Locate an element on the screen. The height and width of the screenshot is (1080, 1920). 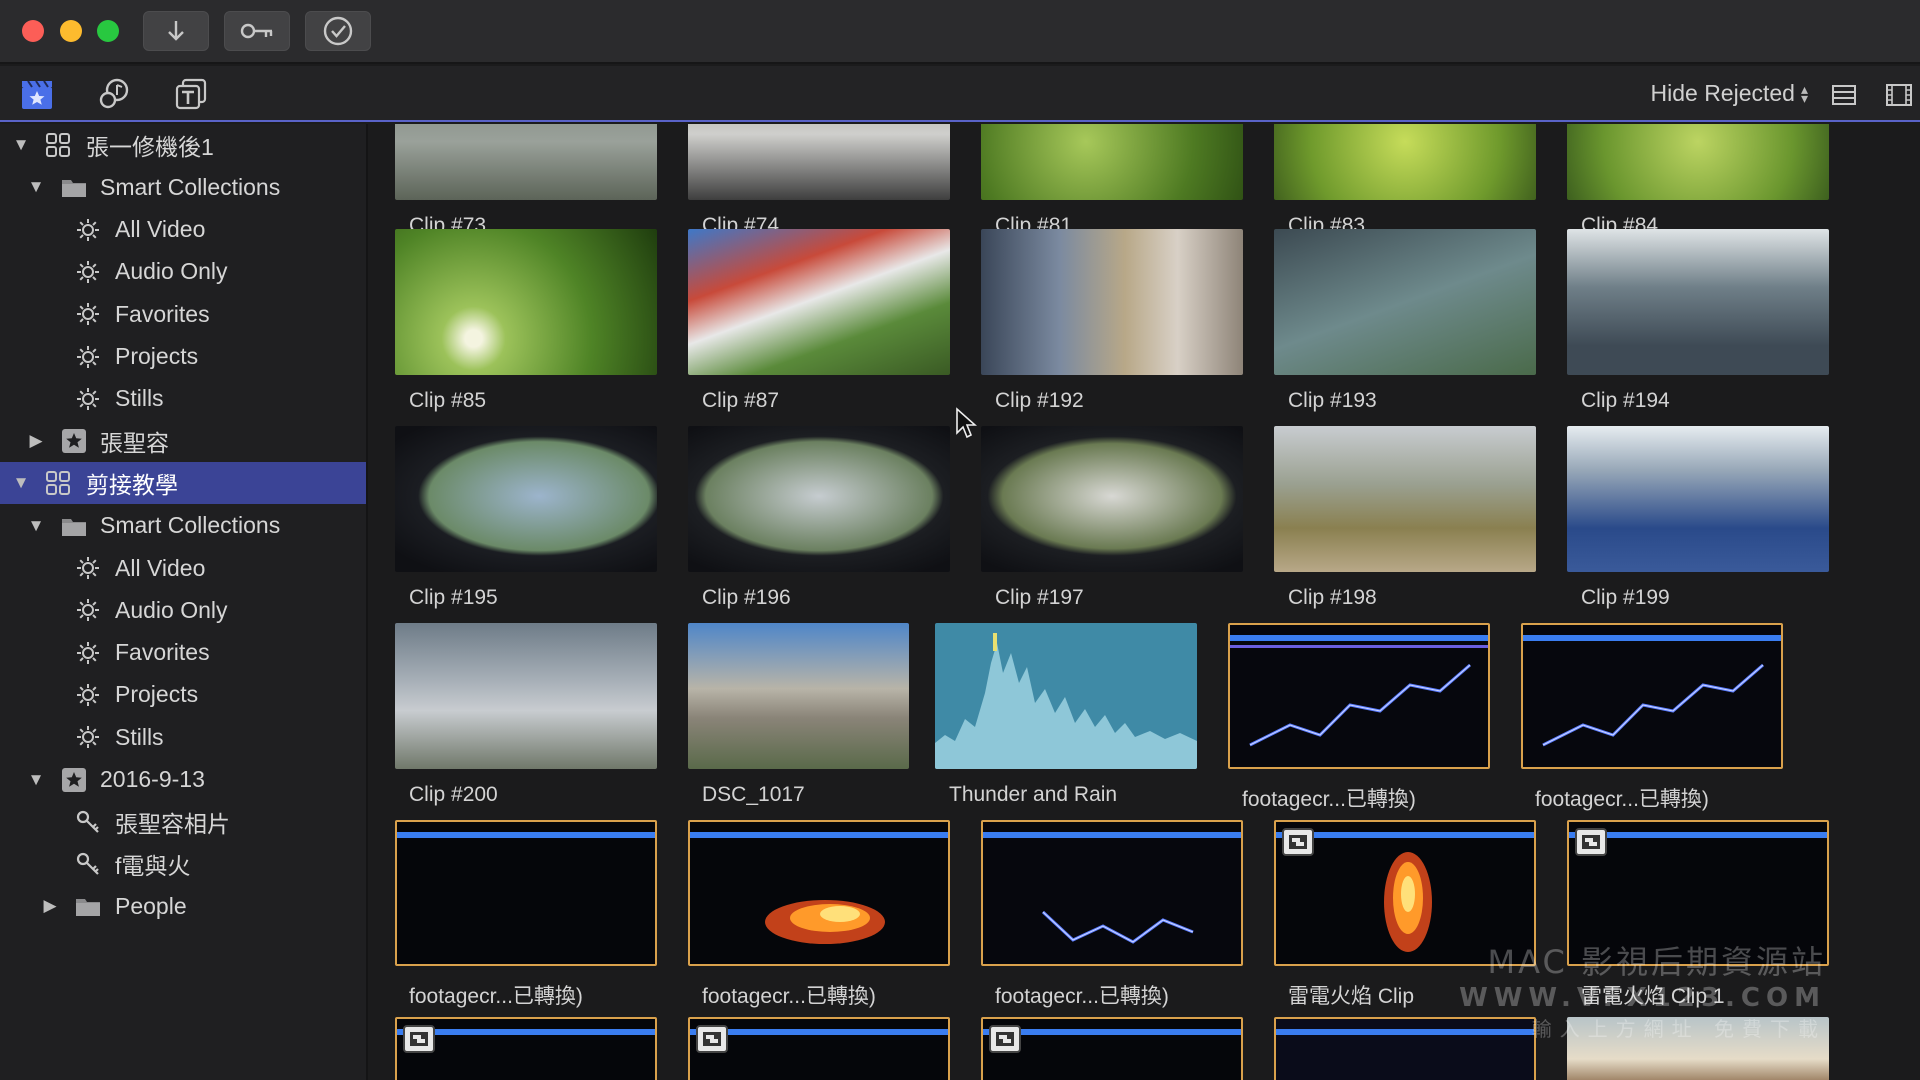
clip-item: Clip #195 is located at coordinates (526, 521).